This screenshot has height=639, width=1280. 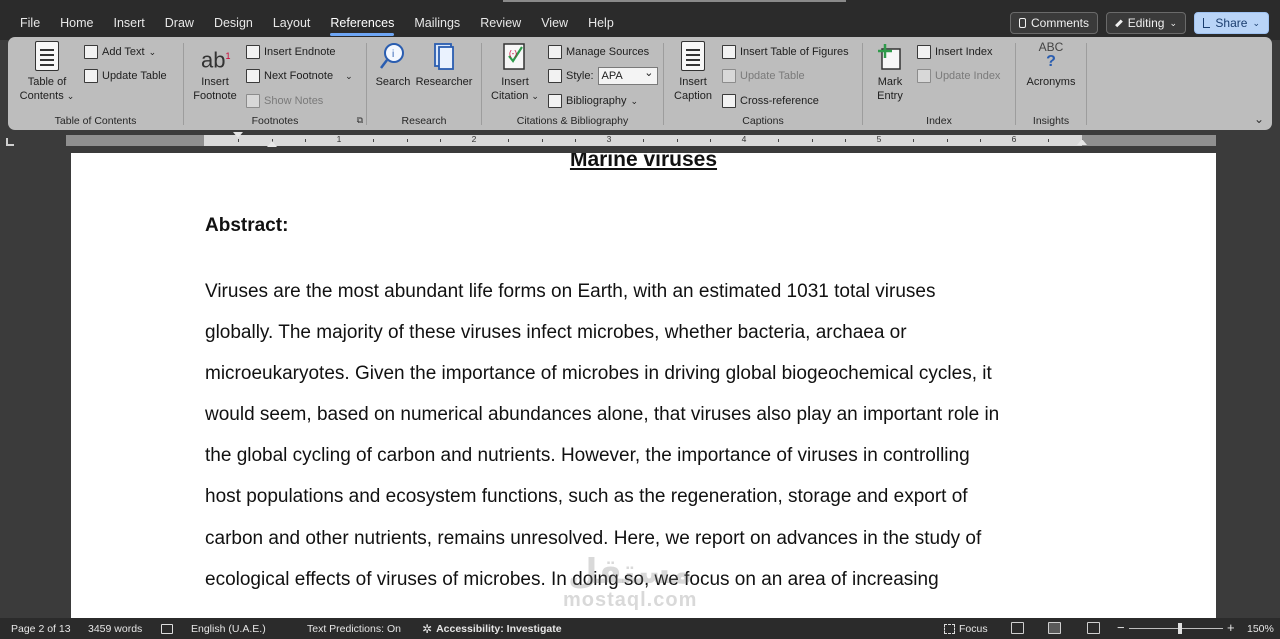 What do you see at coordinates (47, 82) in the screenshot?
I see `table-of-contents-label-1: Table of` at bounding box center [47, 82].